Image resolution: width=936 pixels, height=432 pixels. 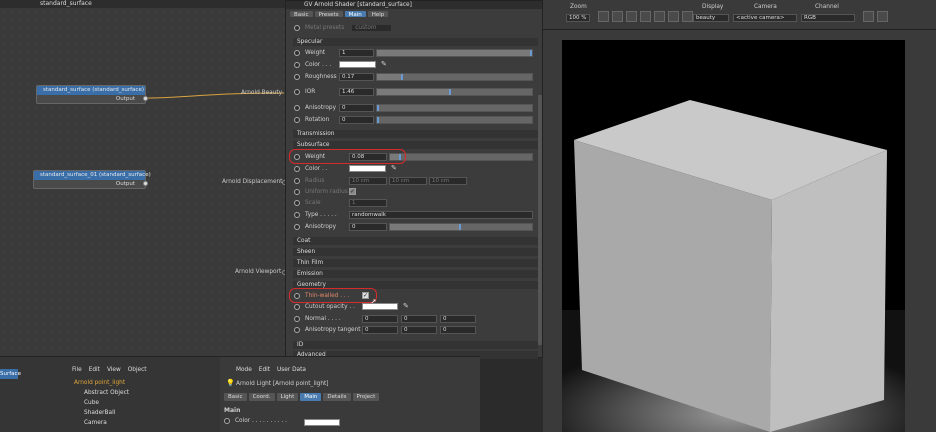 I want to click on tree-item-cube: Cube, so click(x=91, y=403).